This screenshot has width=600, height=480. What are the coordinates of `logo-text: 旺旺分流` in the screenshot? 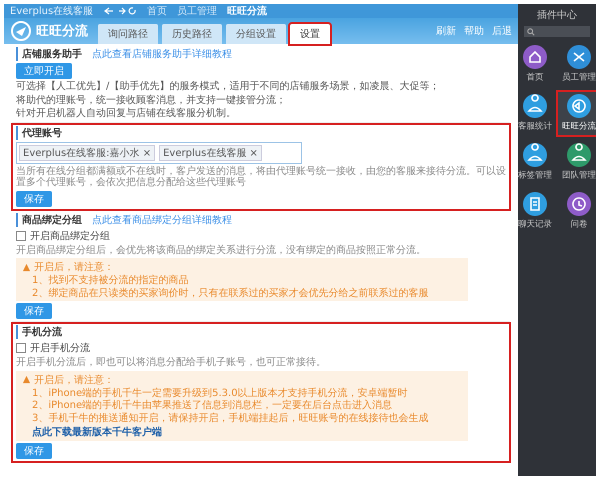 It's located at (62, 31).